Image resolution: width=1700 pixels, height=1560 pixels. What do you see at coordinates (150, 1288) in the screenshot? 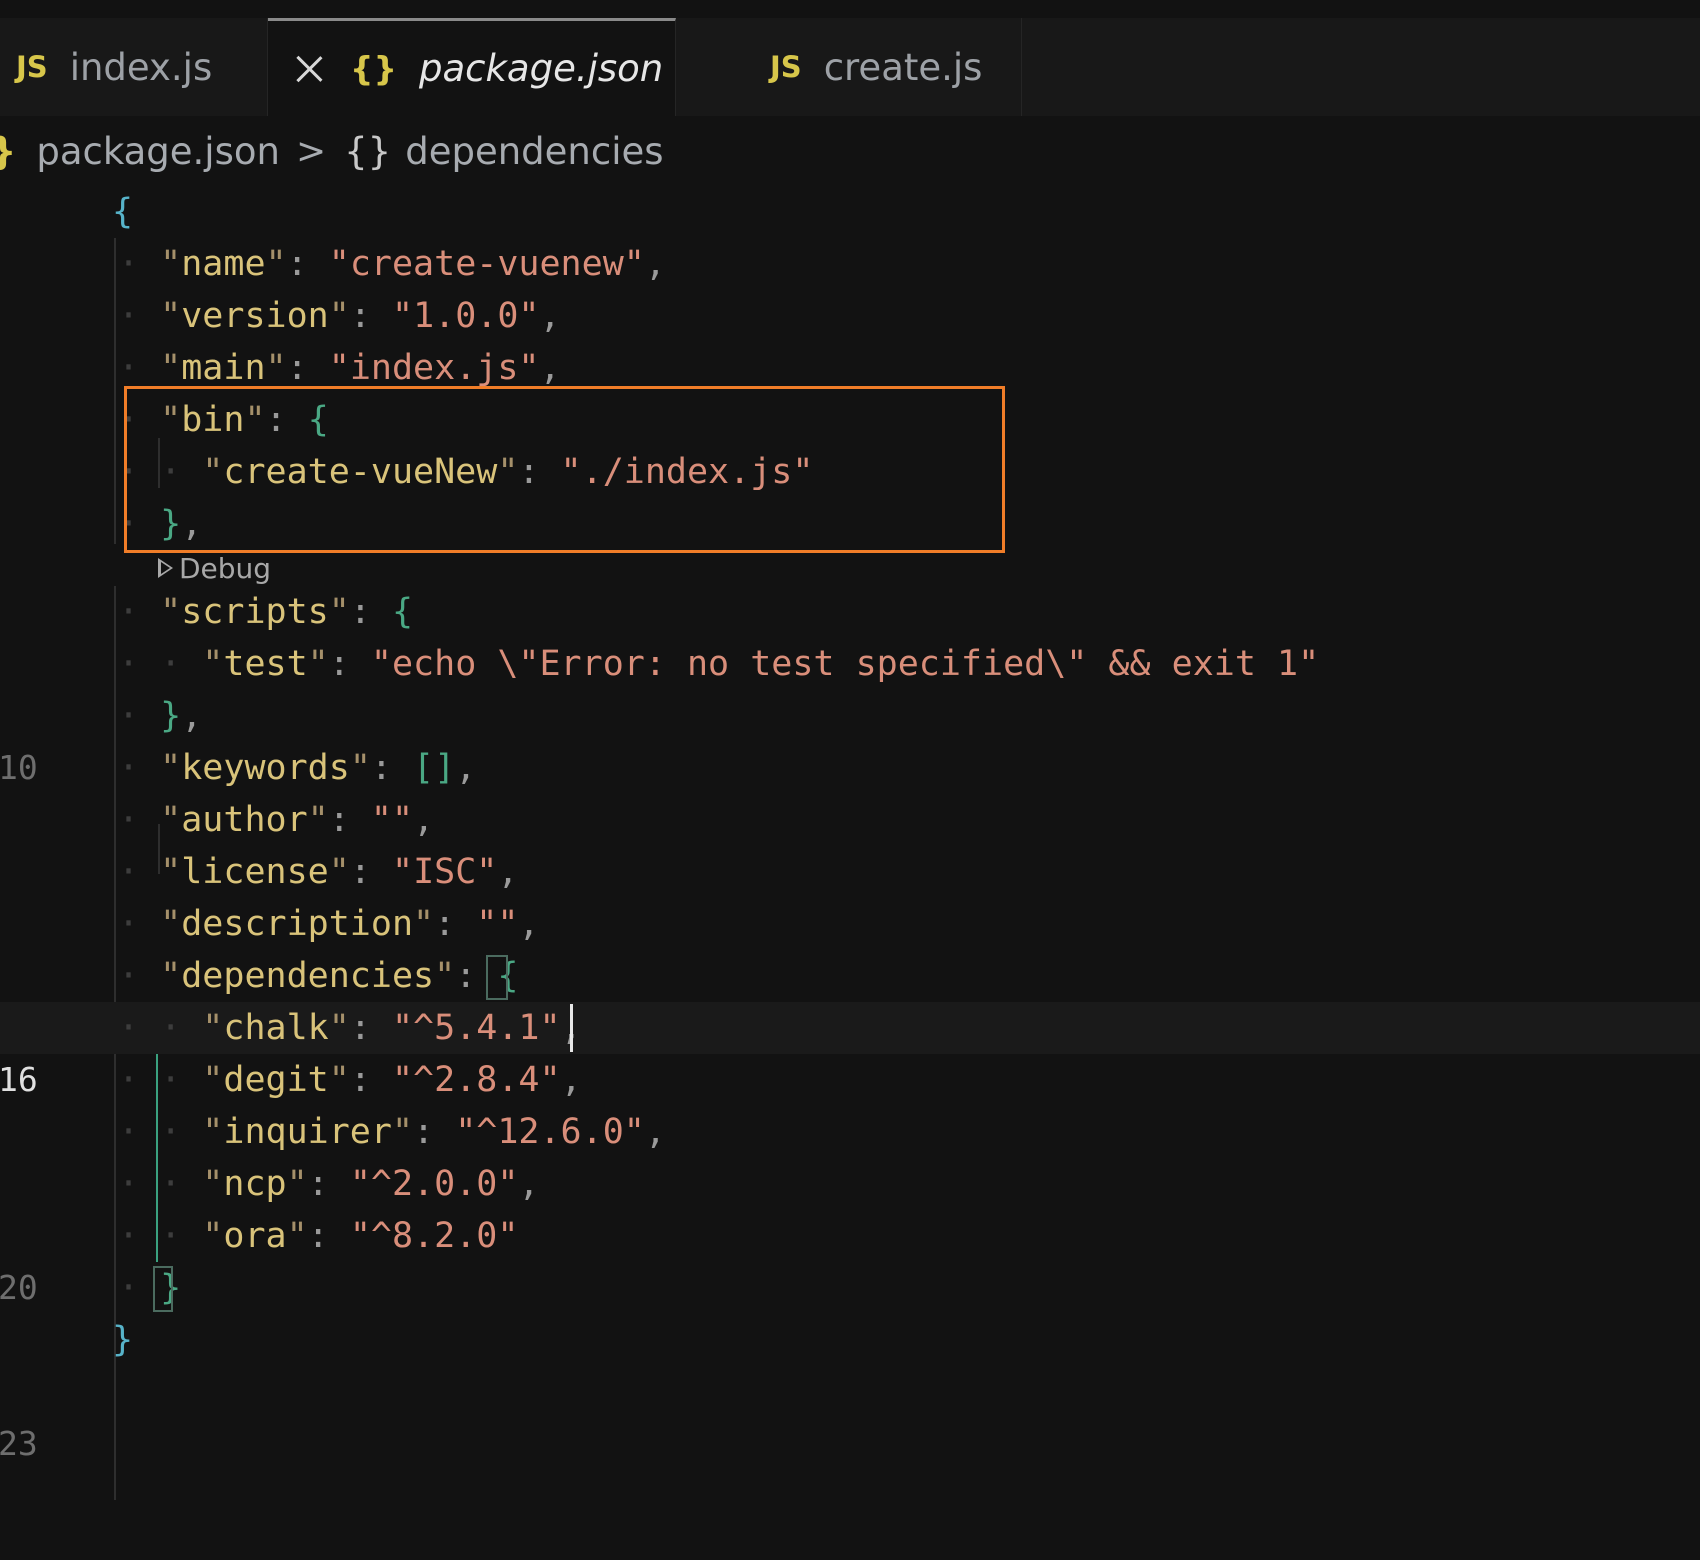
I see `code-line: · }` at bounding box center [150, 1288].